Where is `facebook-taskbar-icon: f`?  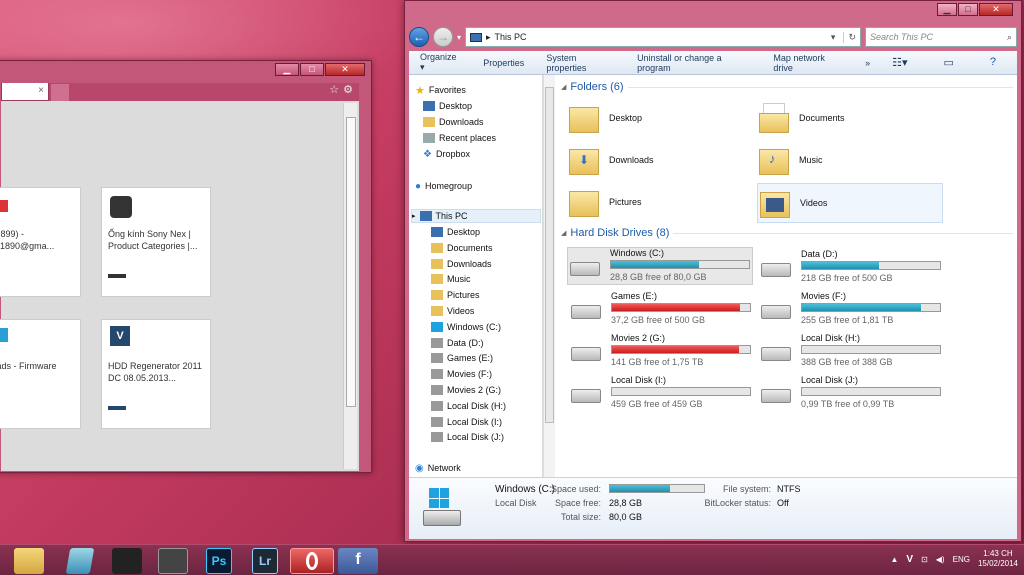
facebook-taskbar-icon: f is located at coordinates (358, 561).